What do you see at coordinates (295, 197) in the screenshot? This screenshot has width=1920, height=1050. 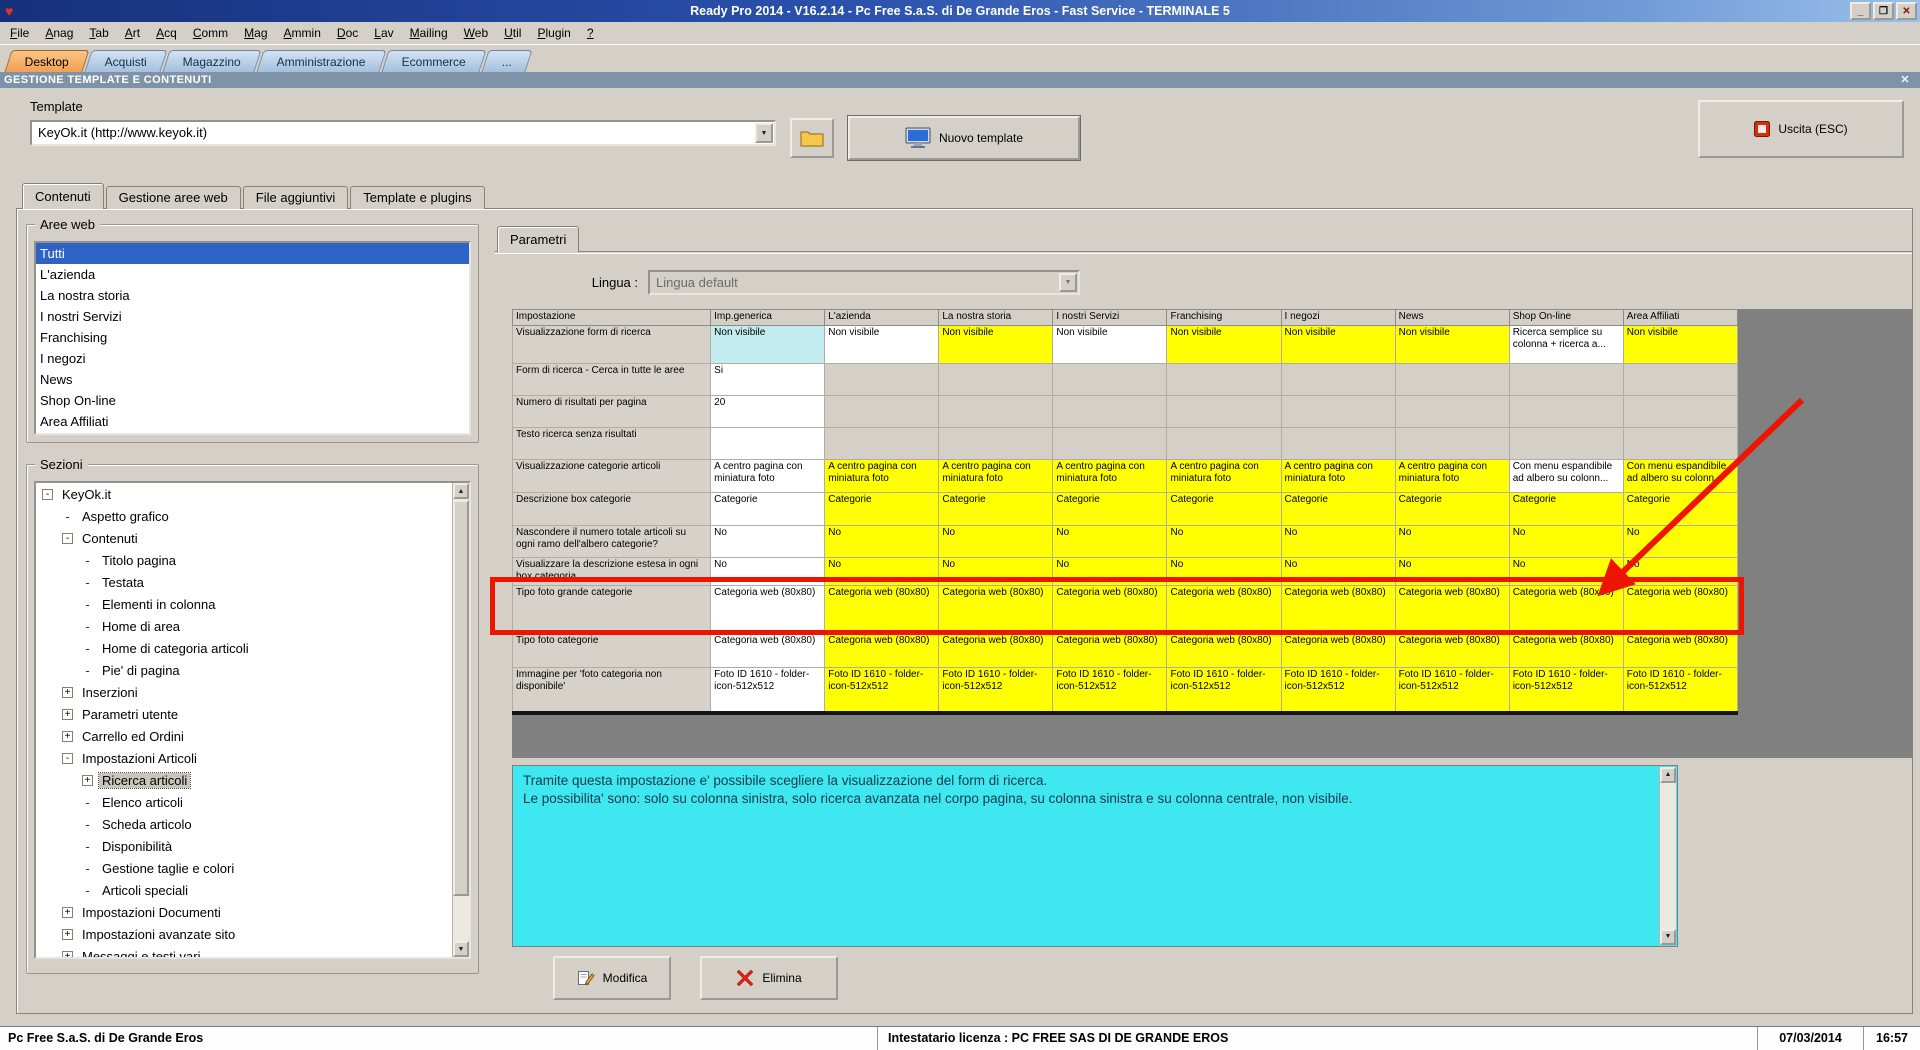 I see `tab-file-aggiuntivi: File aggiuntivi` at bounding box center [295, 197].